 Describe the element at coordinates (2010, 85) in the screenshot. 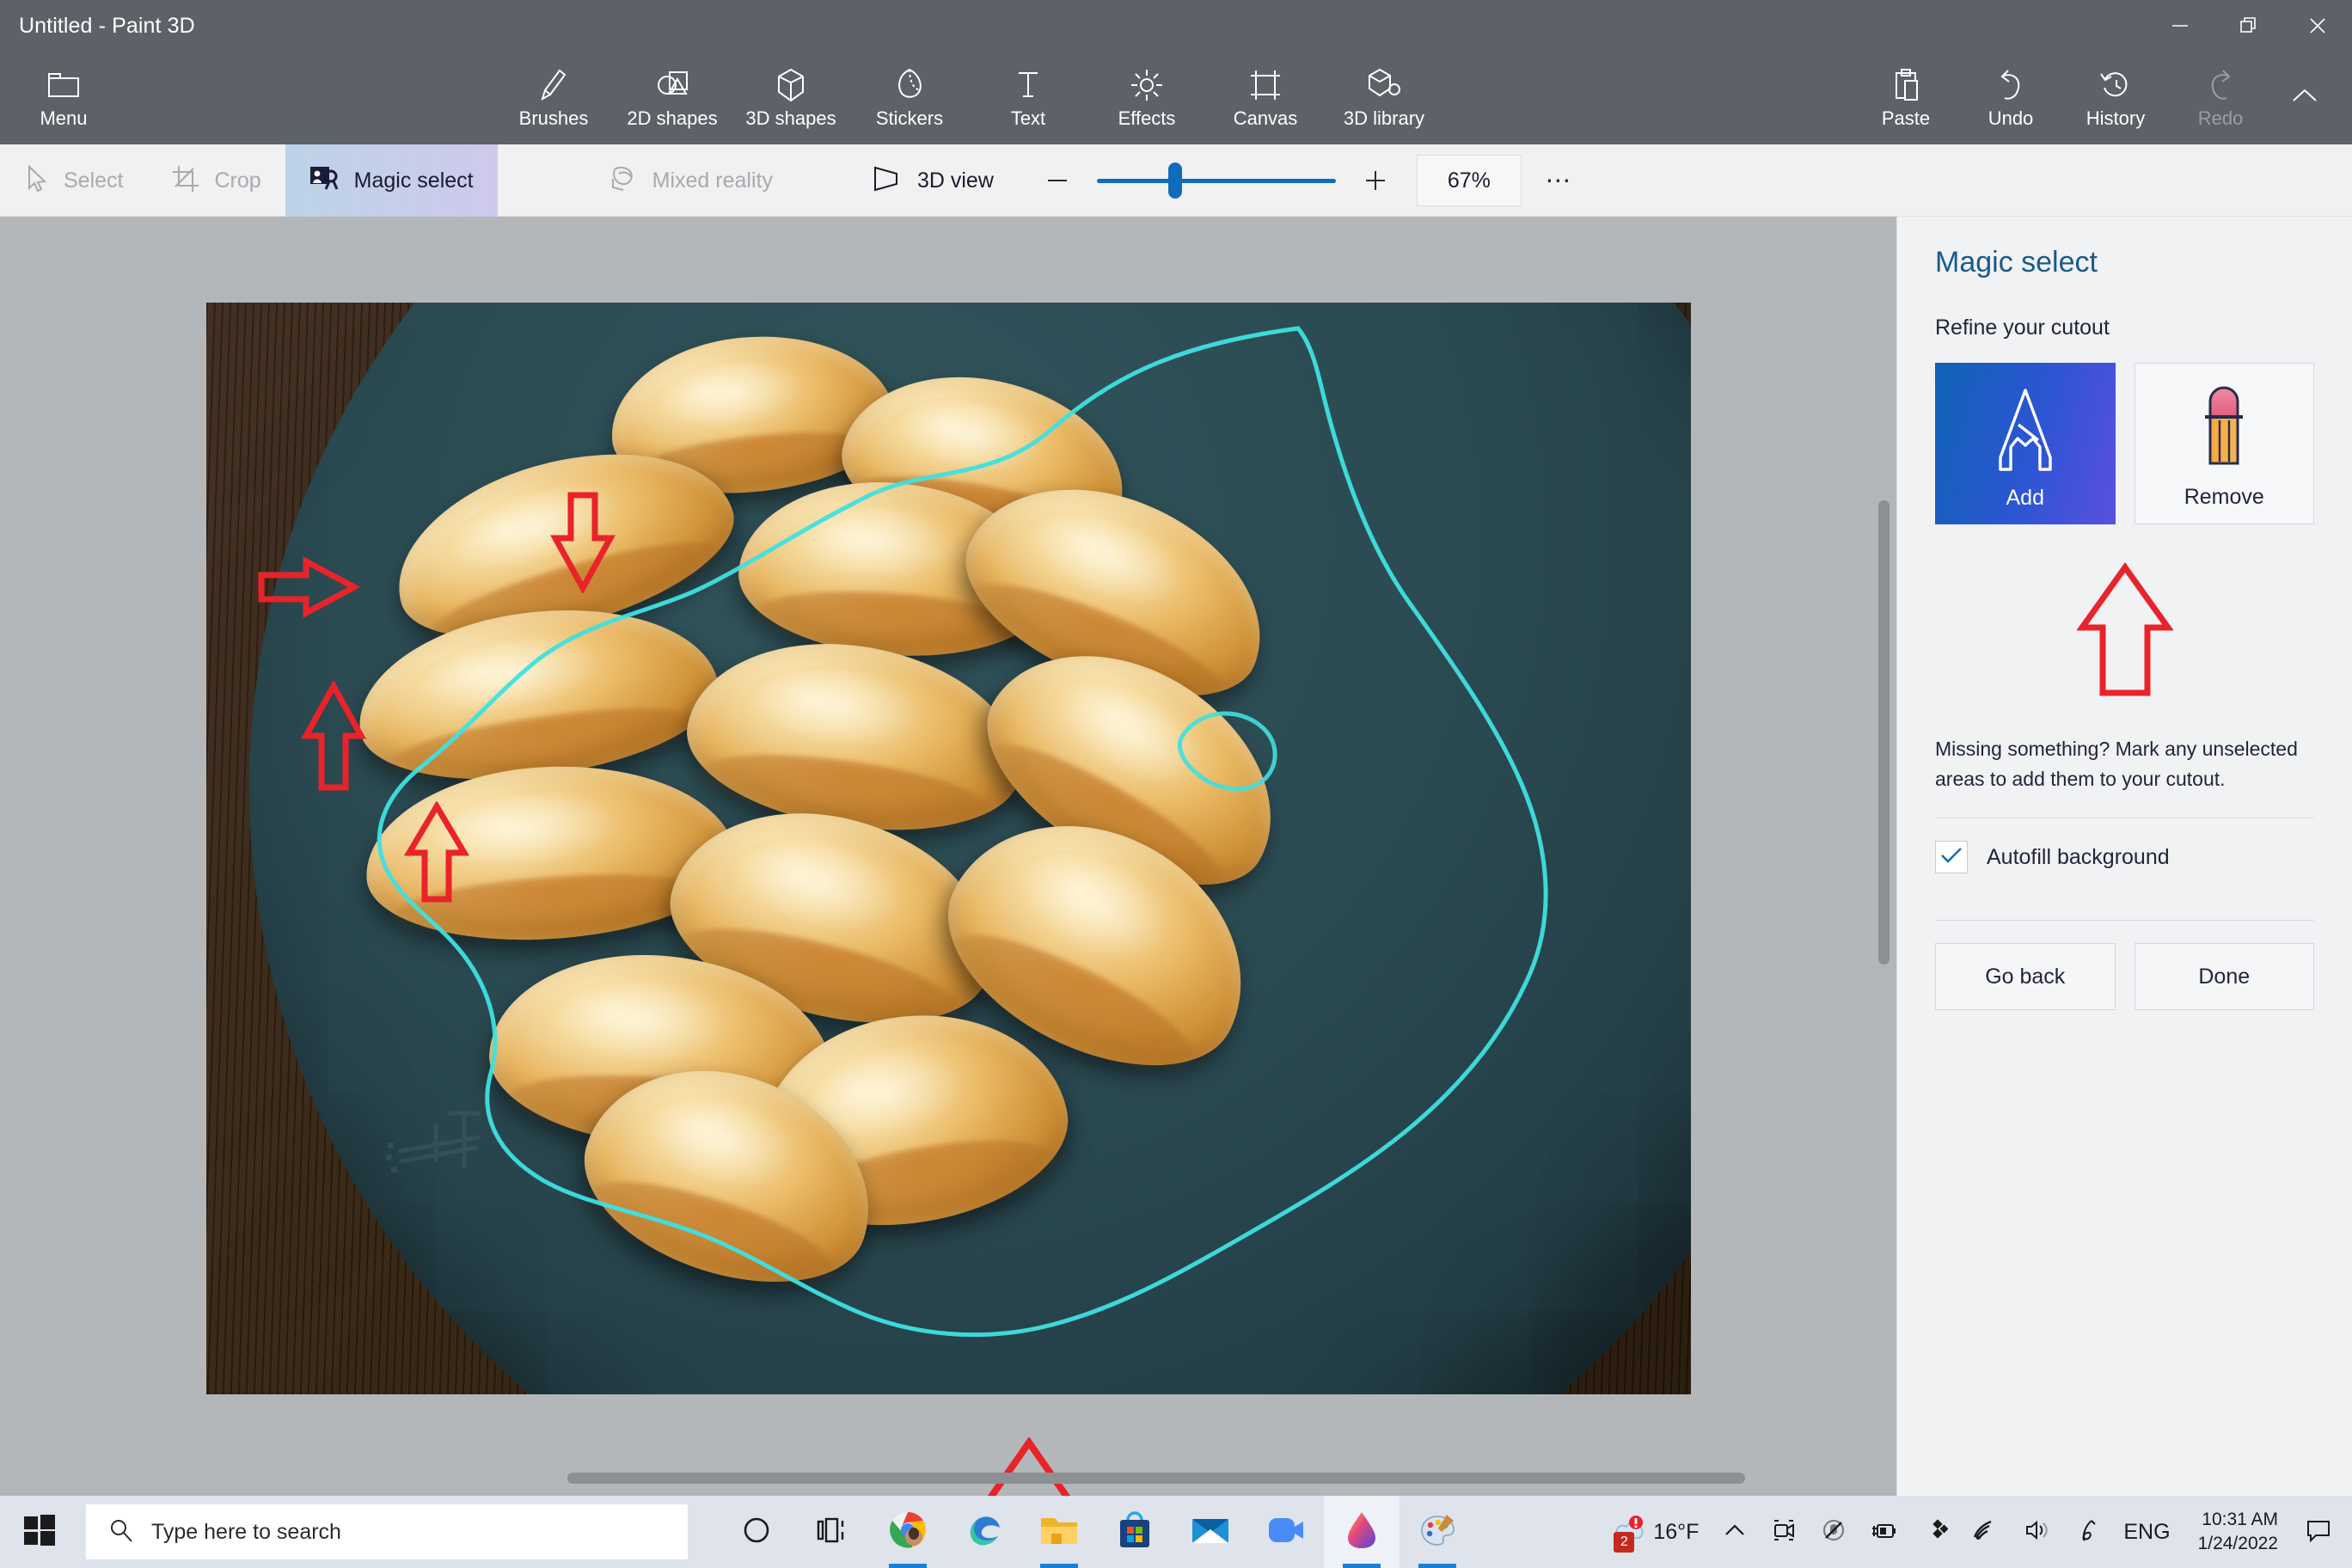

I see `undo-icon` at that location.